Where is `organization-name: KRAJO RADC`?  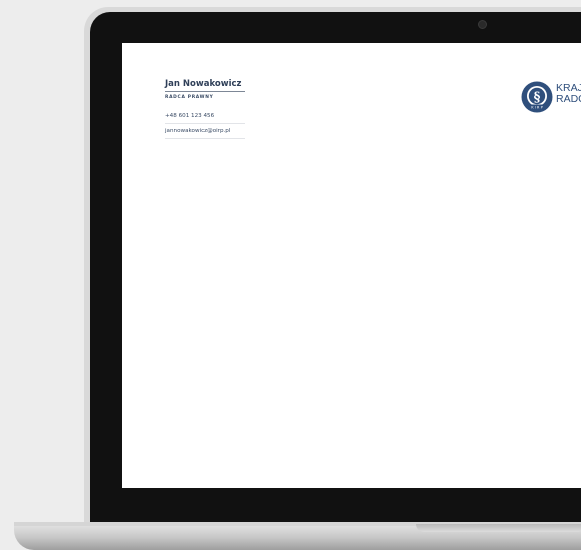 organization-name: KRAJO RADC is located at coordinates (568, 94).